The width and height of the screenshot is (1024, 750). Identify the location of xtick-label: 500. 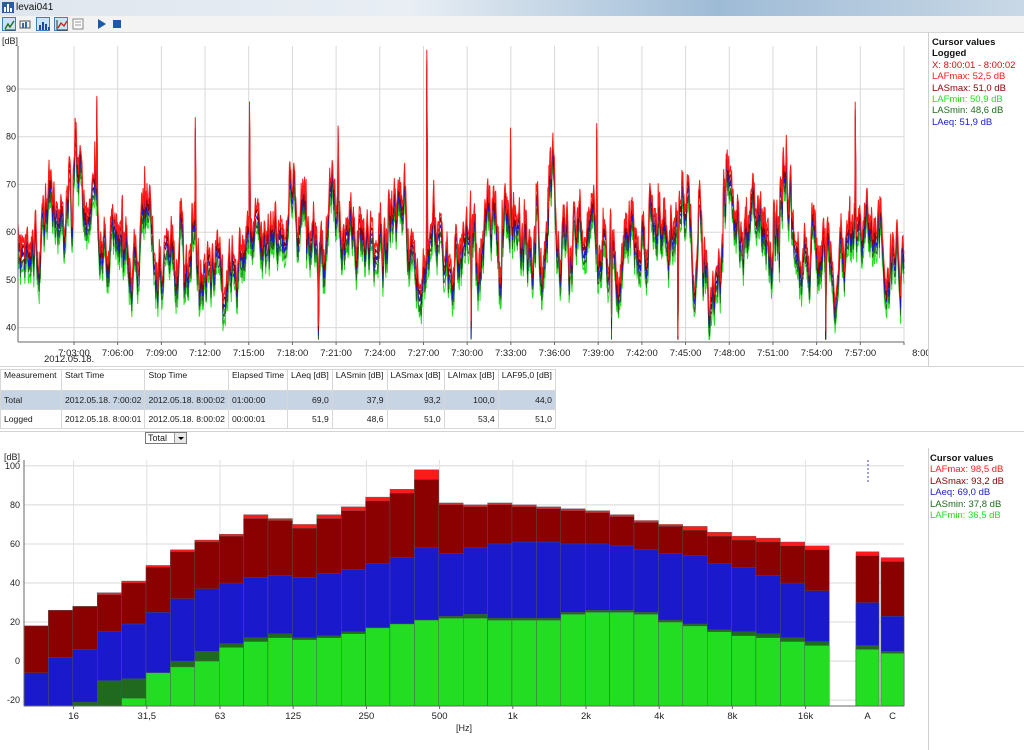
(440, 716).